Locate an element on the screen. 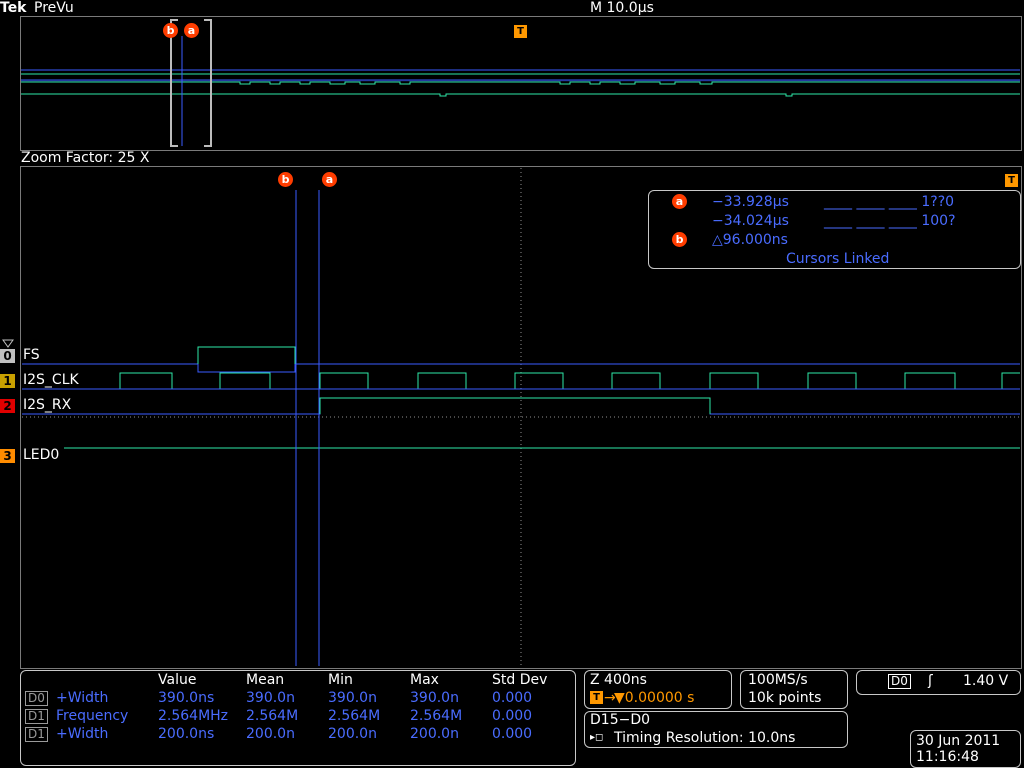 The width and height of the screenshot is (1024, 768). meas-row-value: 2.564MHz is located at coordinates (193, 716).